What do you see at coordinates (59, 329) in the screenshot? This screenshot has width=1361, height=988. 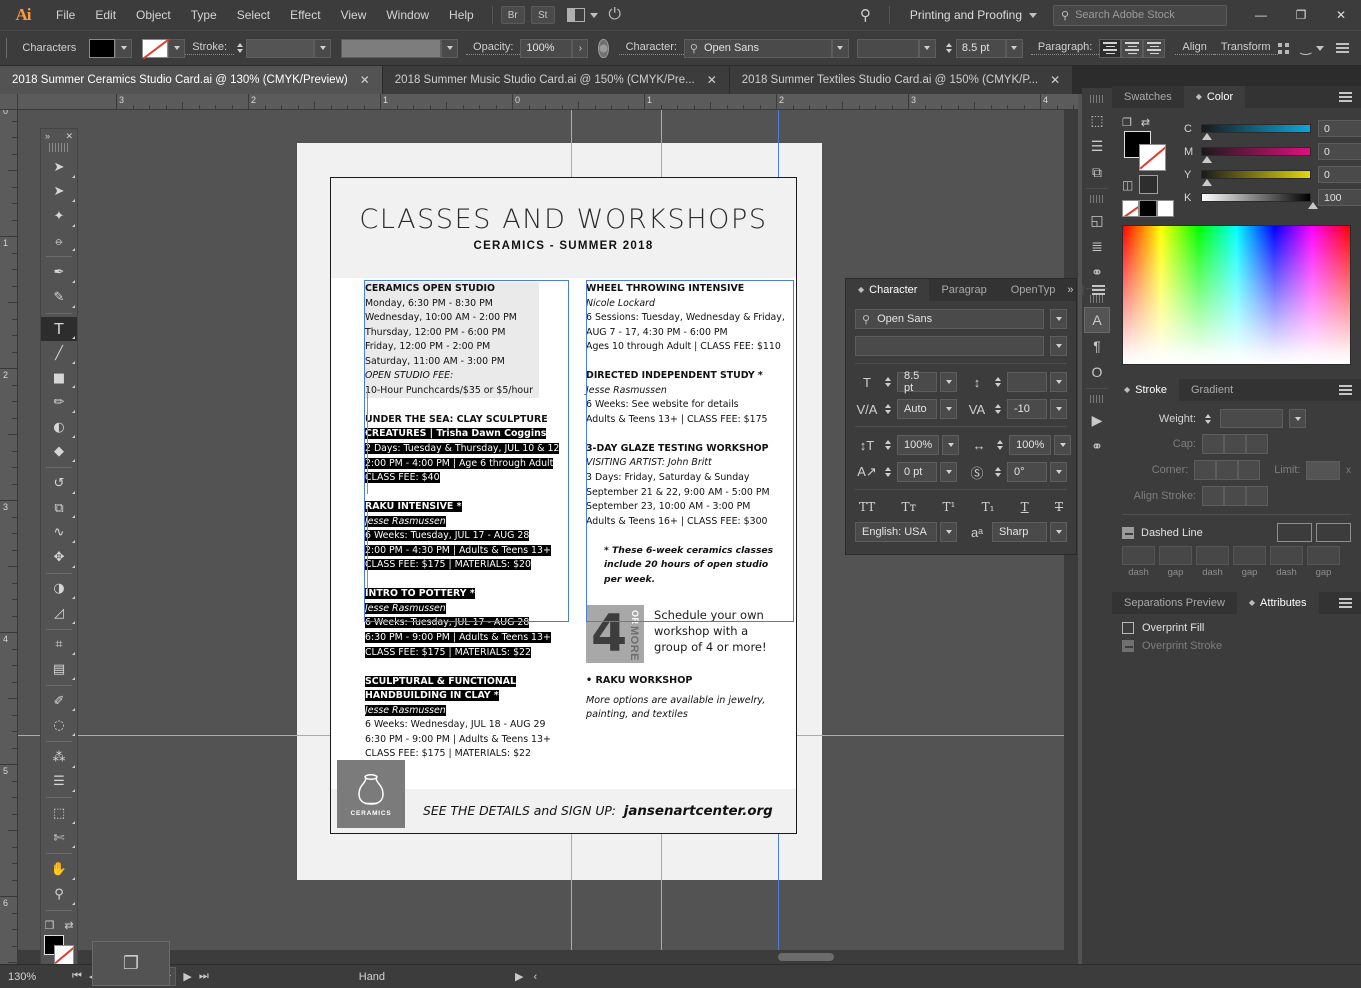 I see `type-tool: T` at bounding box center [59, 329].